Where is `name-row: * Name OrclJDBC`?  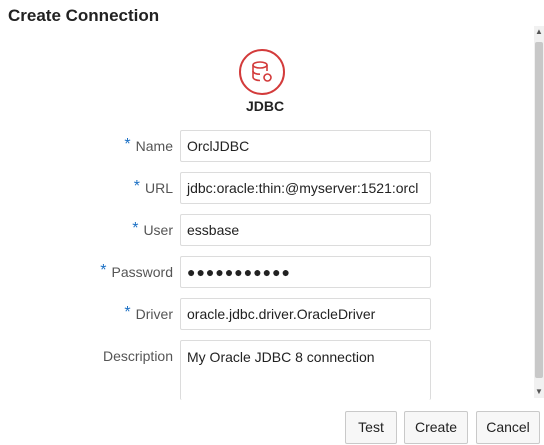
name-row: * Name OrclJDBC is located at coordinates (267, 146).